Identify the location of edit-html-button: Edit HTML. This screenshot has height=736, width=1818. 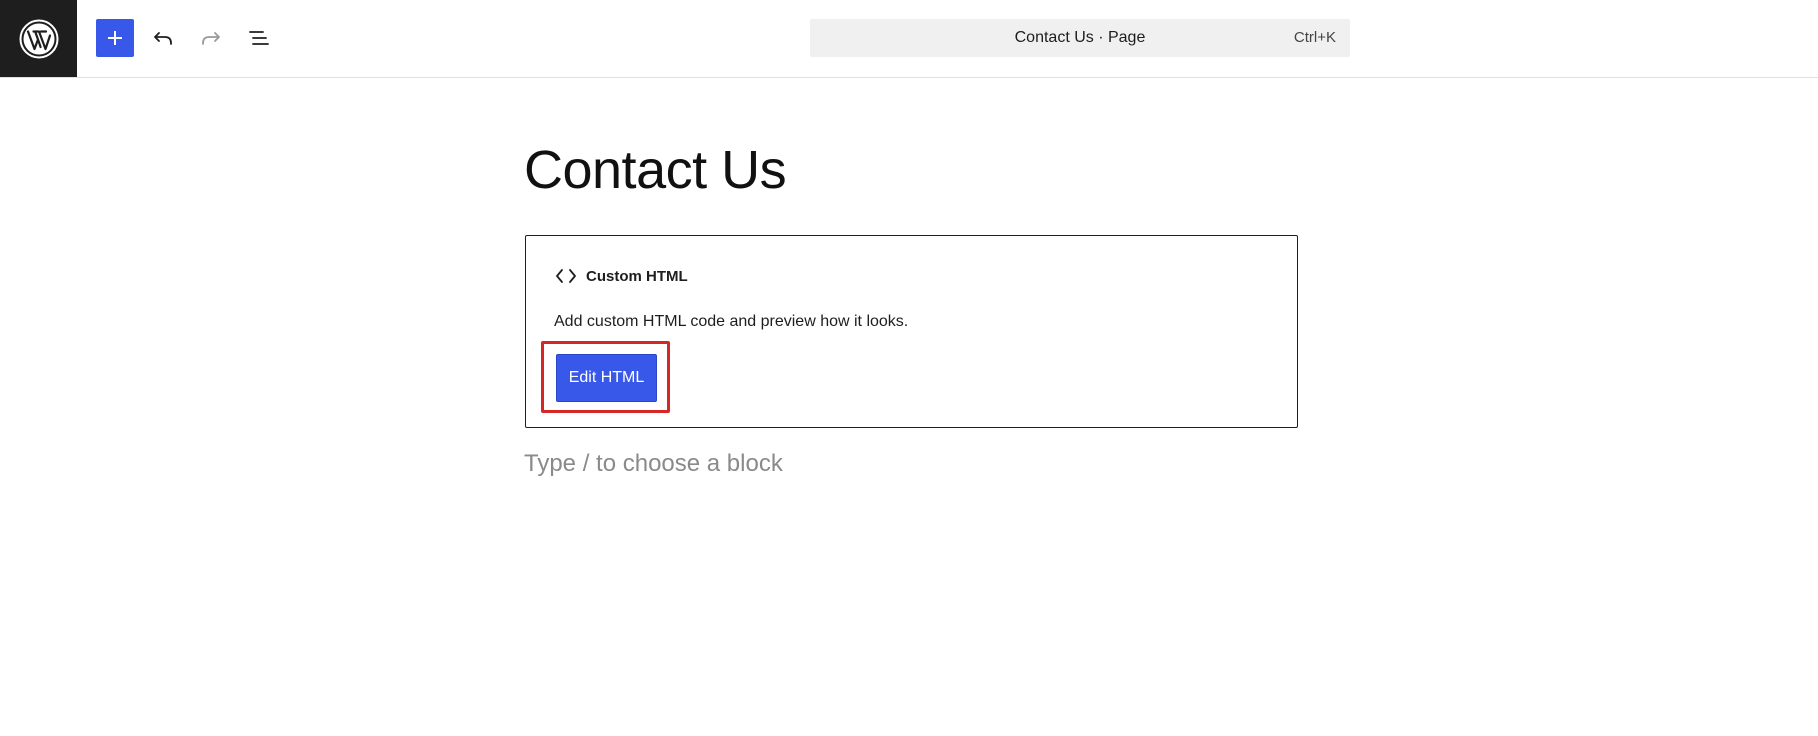
(606, 378).